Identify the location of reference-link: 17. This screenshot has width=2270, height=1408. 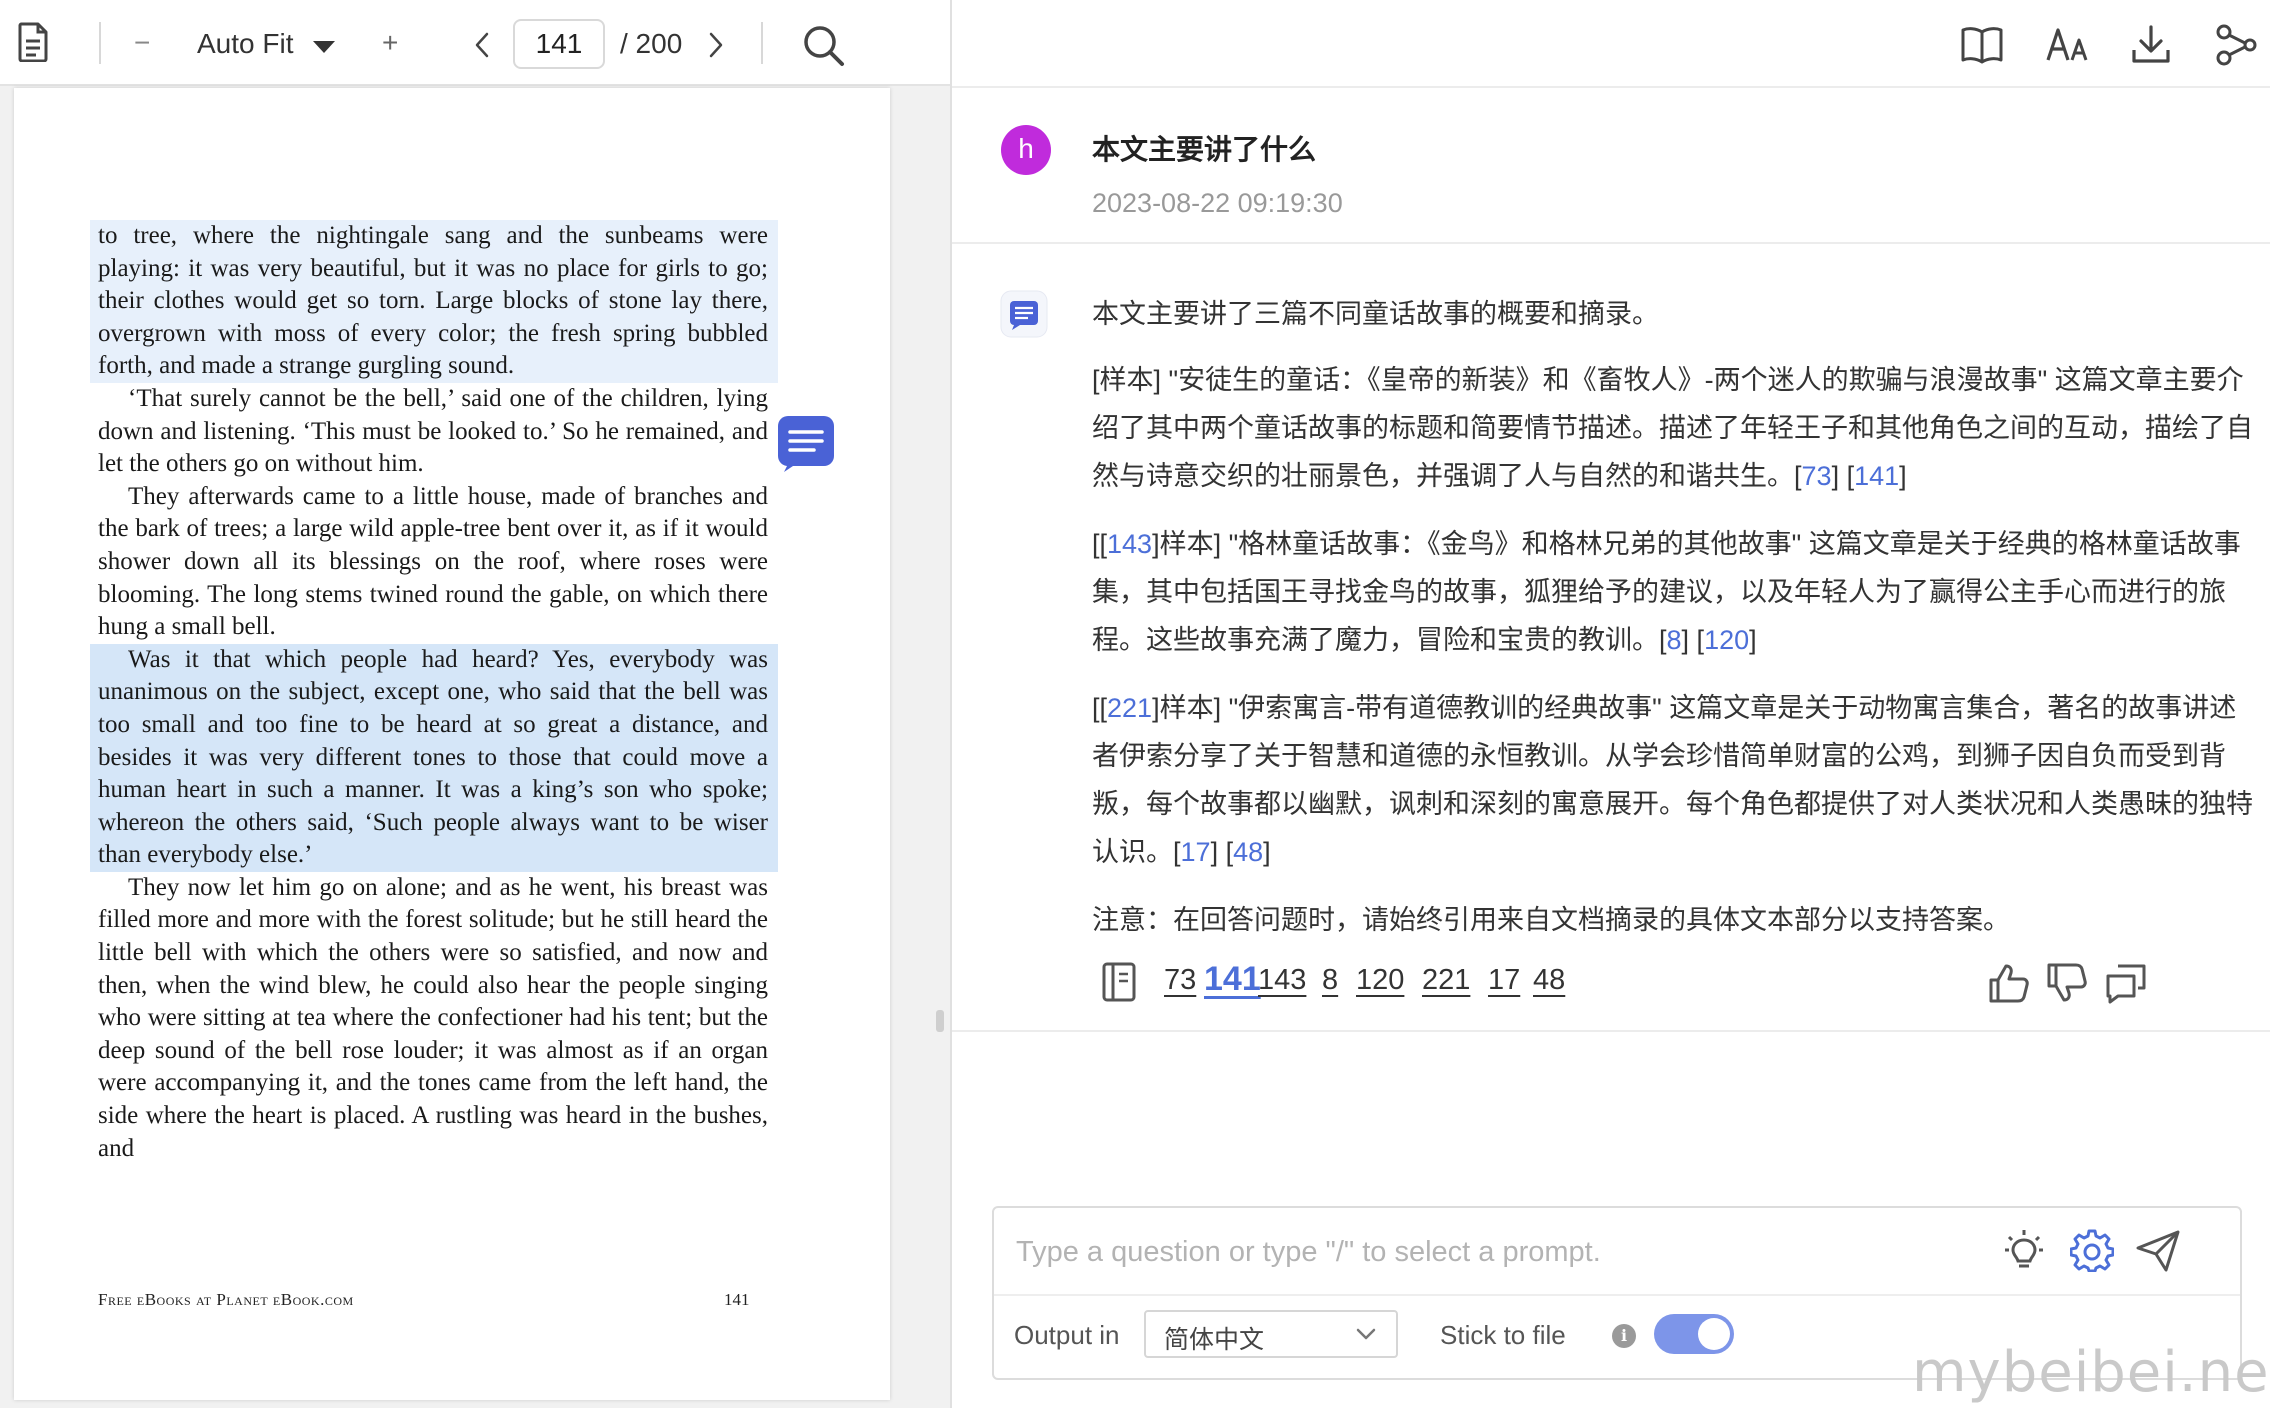
(1504, 980).